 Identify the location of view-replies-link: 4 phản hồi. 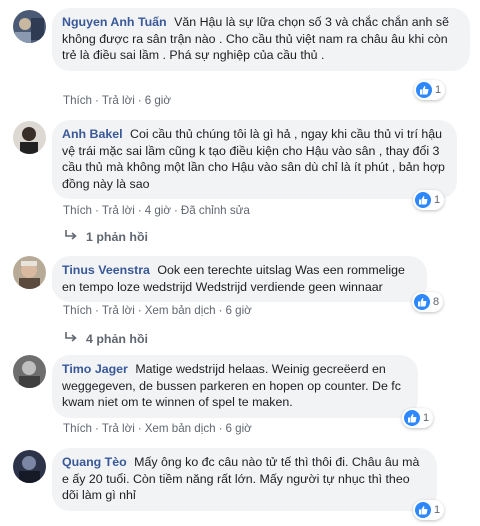
(106, 338).